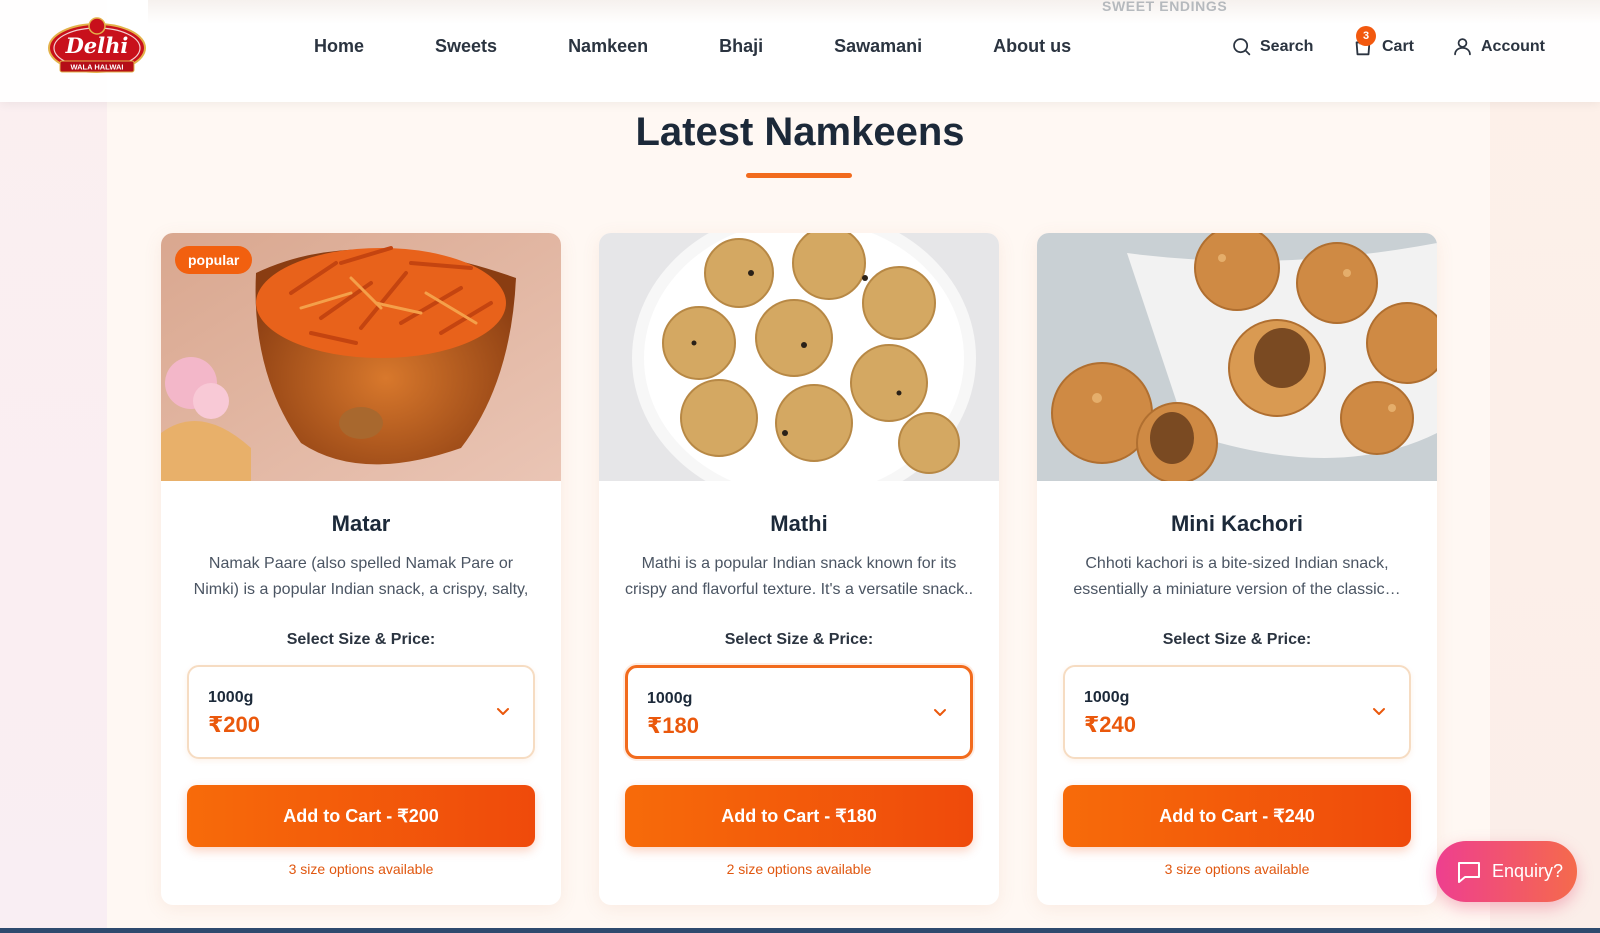 The height and width of the screenshot is (933, 1600). I want to click on cart-label: Cart, so click(1398, 46).